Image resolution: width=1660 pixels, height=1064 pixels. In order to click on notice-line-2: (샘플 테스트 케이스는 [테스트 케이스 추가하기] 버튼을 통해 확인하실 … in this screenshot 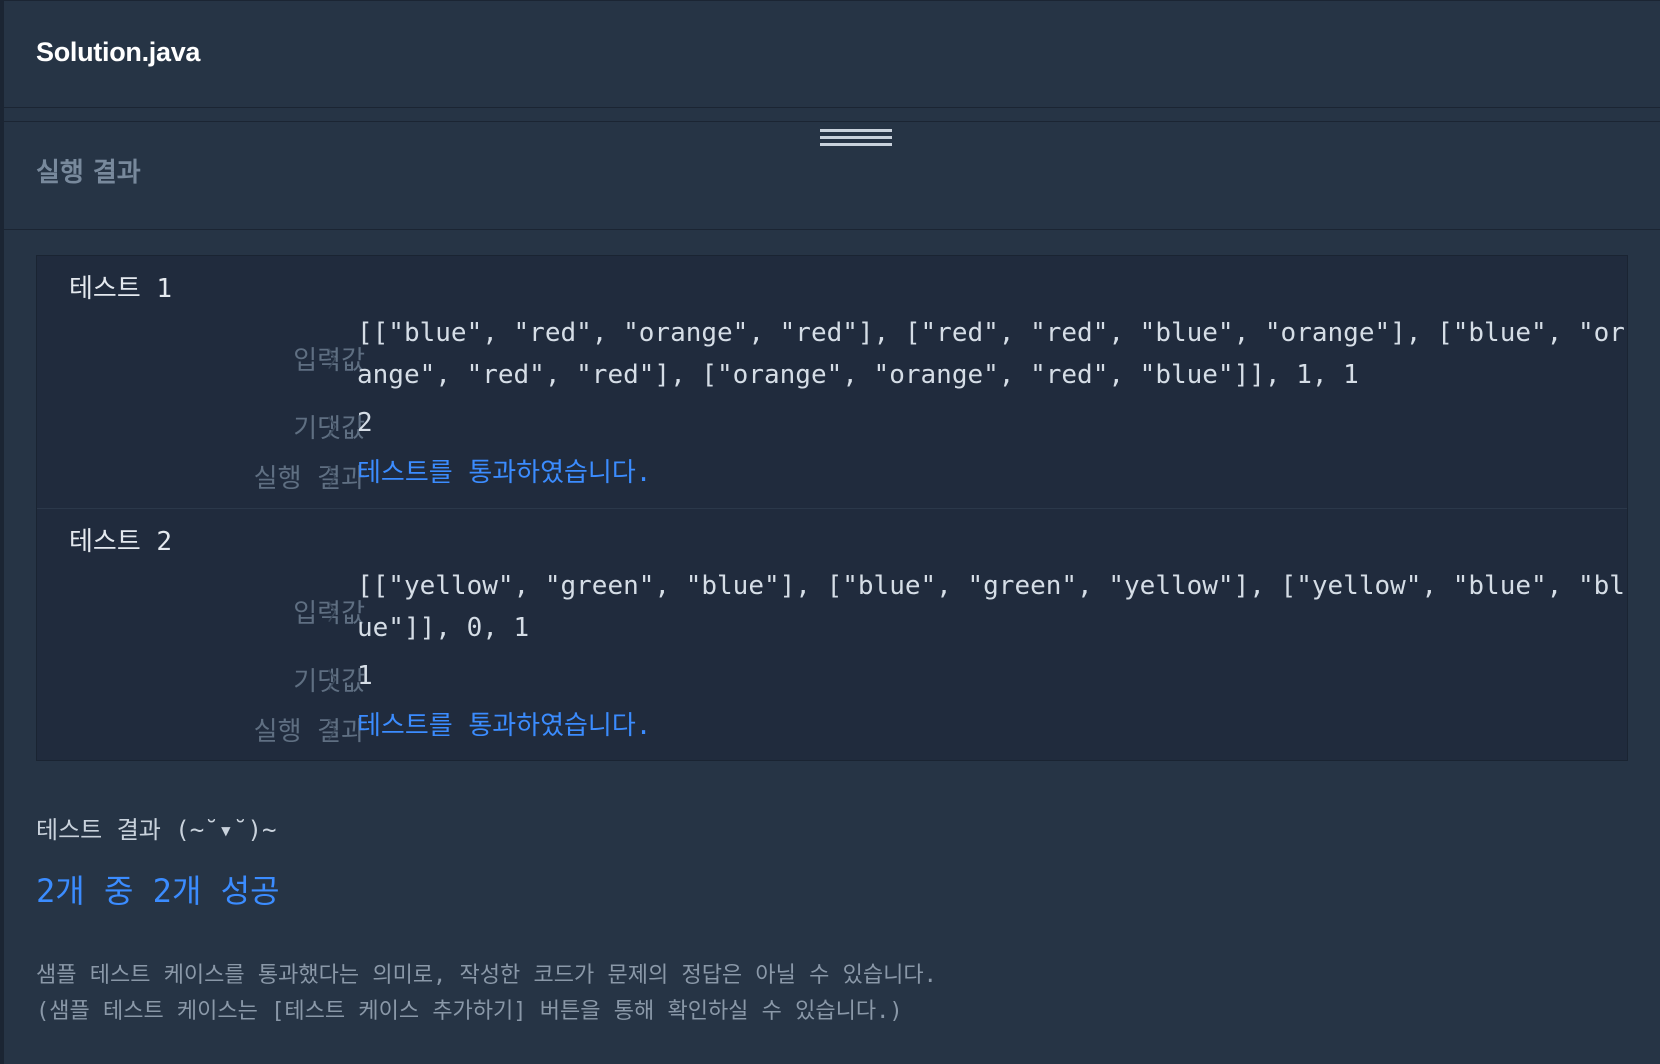, I will do `click(469, 1011)`.